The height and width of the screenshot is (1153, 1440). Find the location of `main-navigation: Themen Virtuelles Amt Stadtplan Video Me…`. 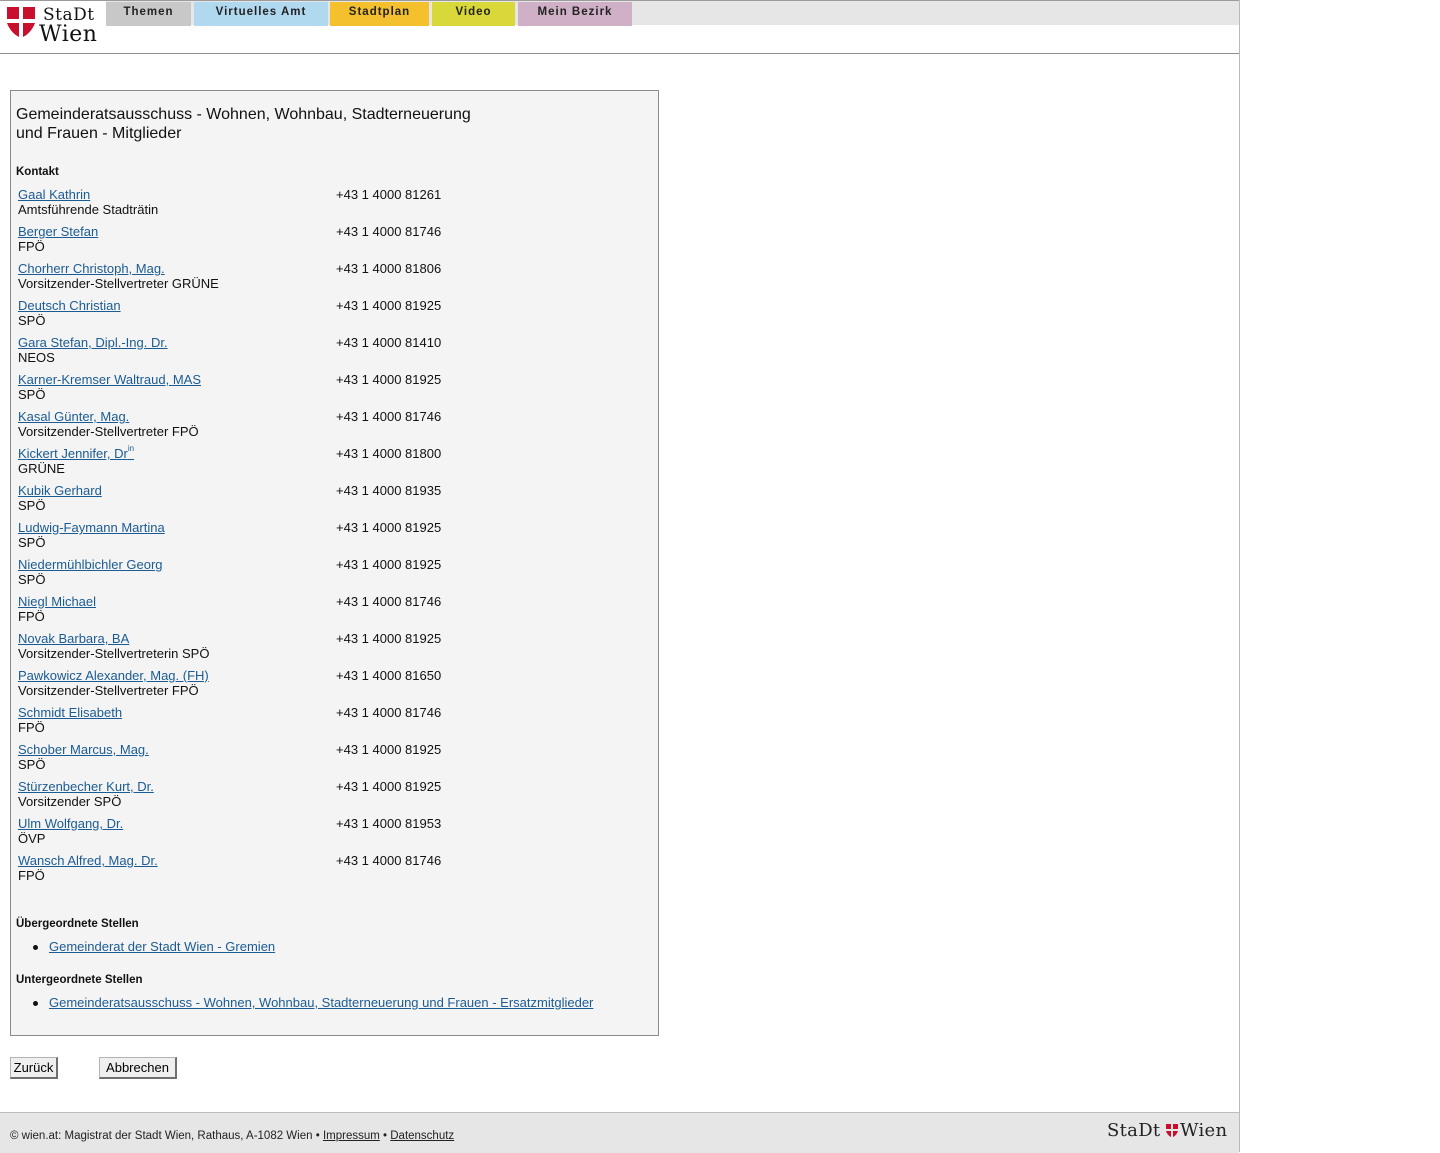

main-navigation: Themen Virtuelles Amt Stadtplan Video Me… is located at coordinates (672, 13).